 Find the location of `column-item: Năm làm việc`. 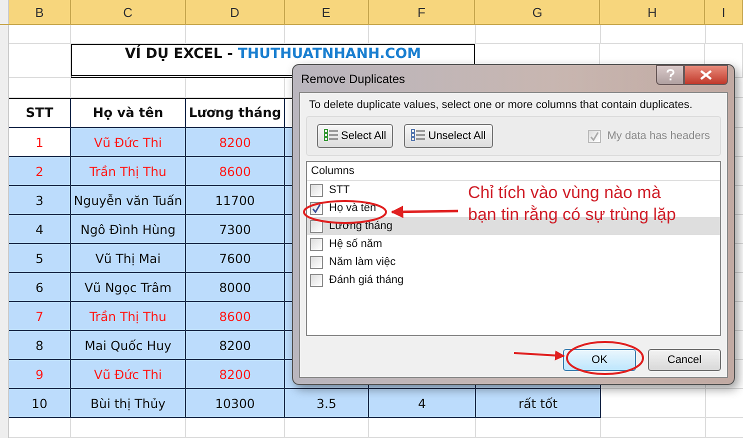

column-item: Năm làm việc is located at coordinates (354, 262).